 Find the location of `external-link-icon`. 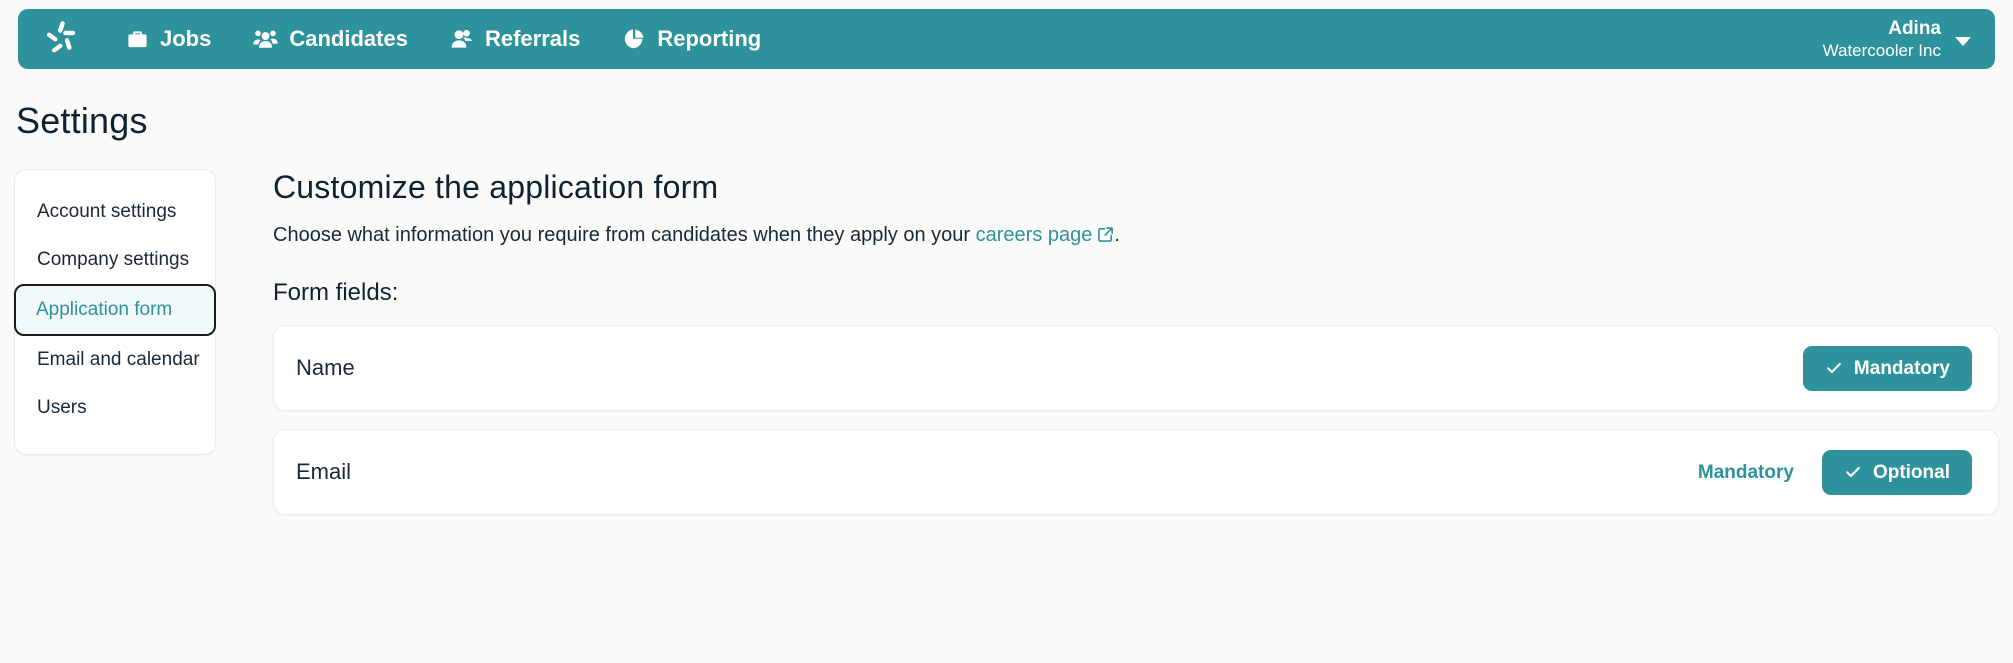

external-link-icon is located at coordinates (1105, 237).